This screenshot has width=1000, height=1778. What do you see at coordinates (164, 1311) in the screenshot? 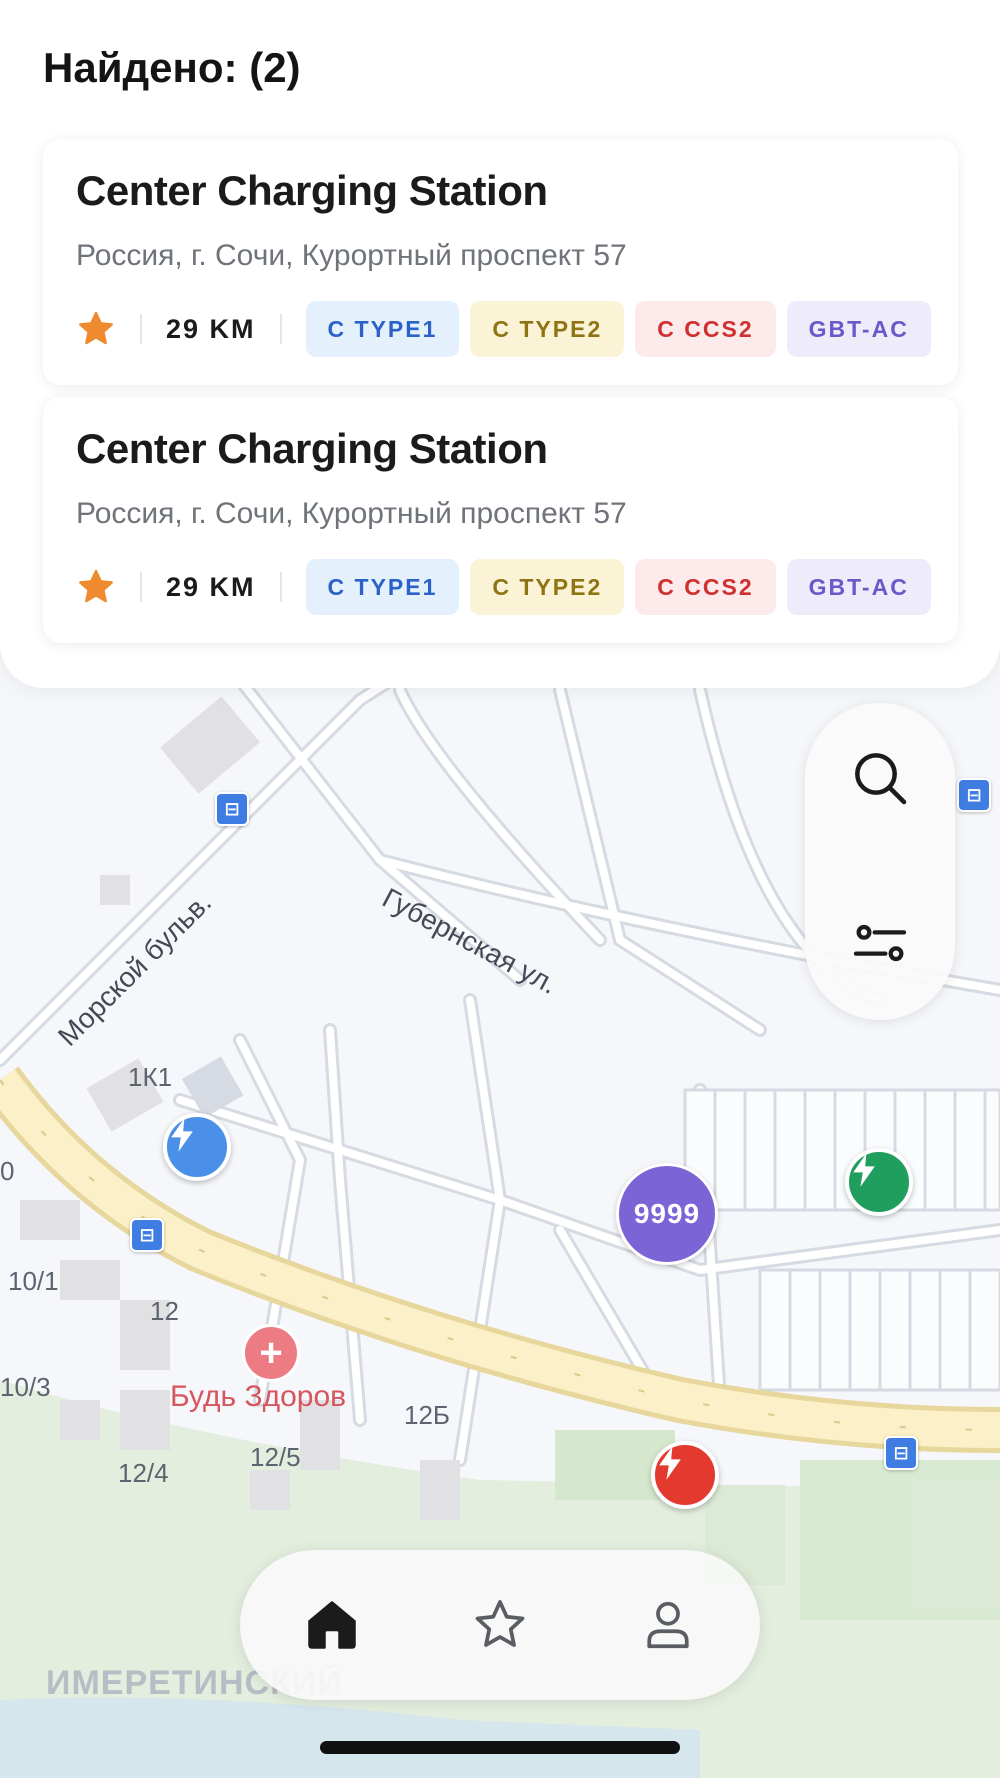
I see `house-number: 12` at bounding box center [164, 1311].